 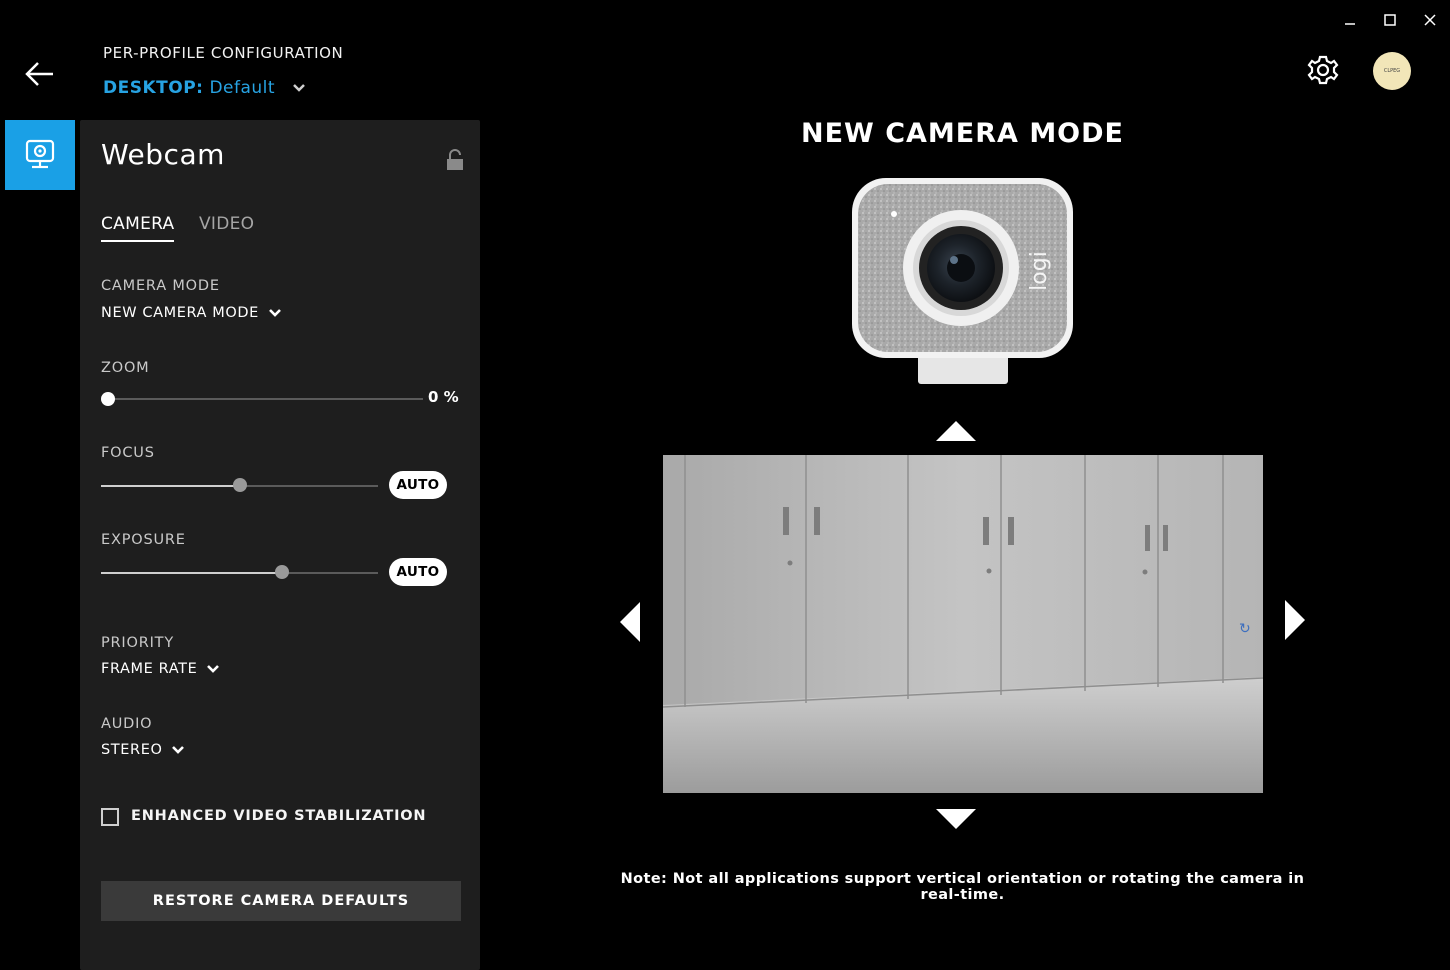 What do you see at coordinates (127, 724) in the screenshot?
I see `audio-label: AUDIO` at bounding box center [127, 724].